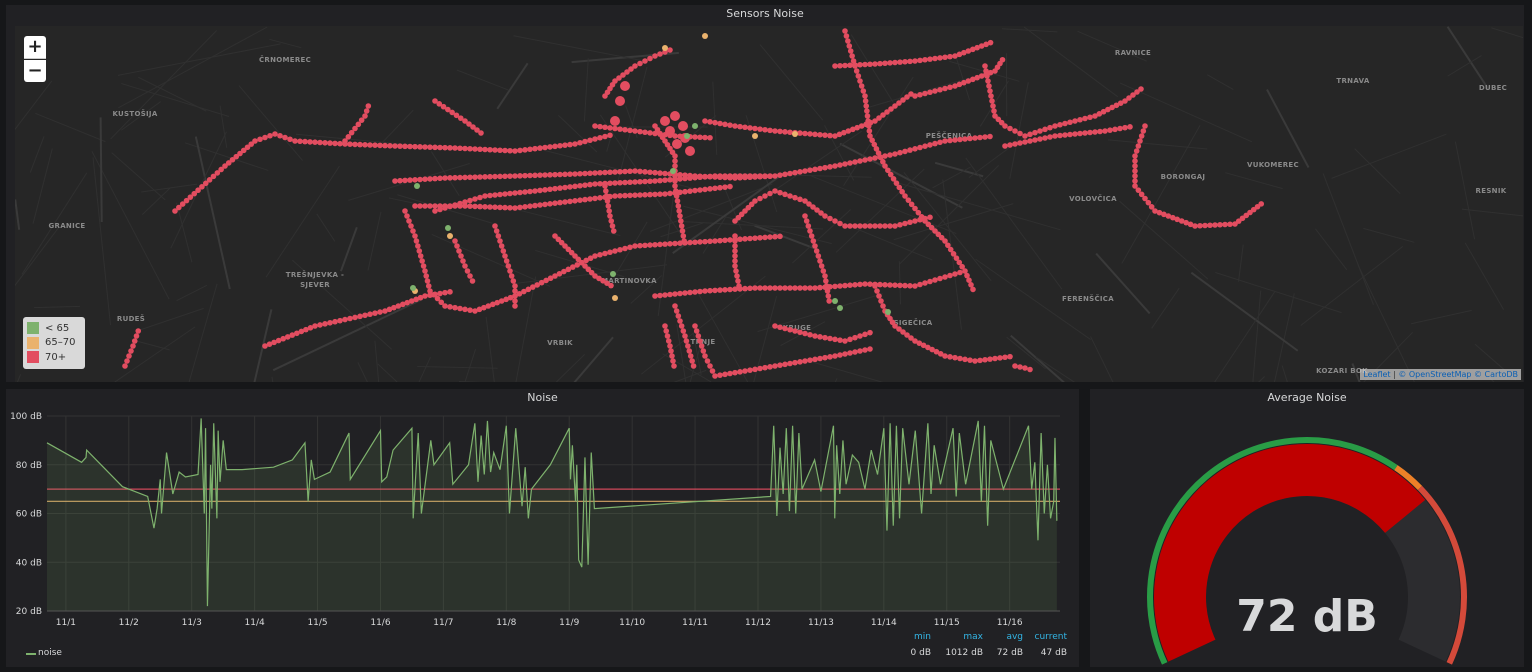 The height and width of the screenshot is (672, 1532). What do you see at coordinates (542, 398) in the screenshot?
I see `panel-title: Noise` at bounding box center [542, 398].